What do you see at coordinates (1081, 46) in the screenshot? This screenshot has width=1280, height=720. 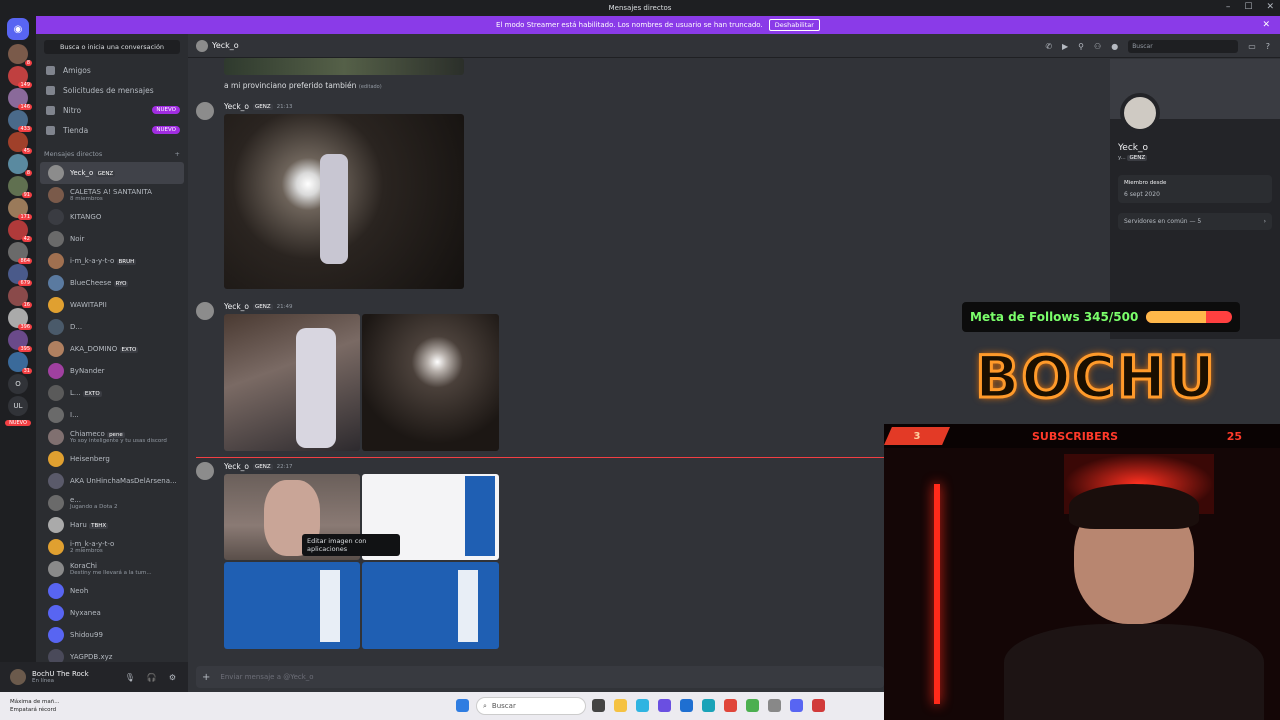 I see `pin-icon: ⚲` at bounding box center [1081, 46].